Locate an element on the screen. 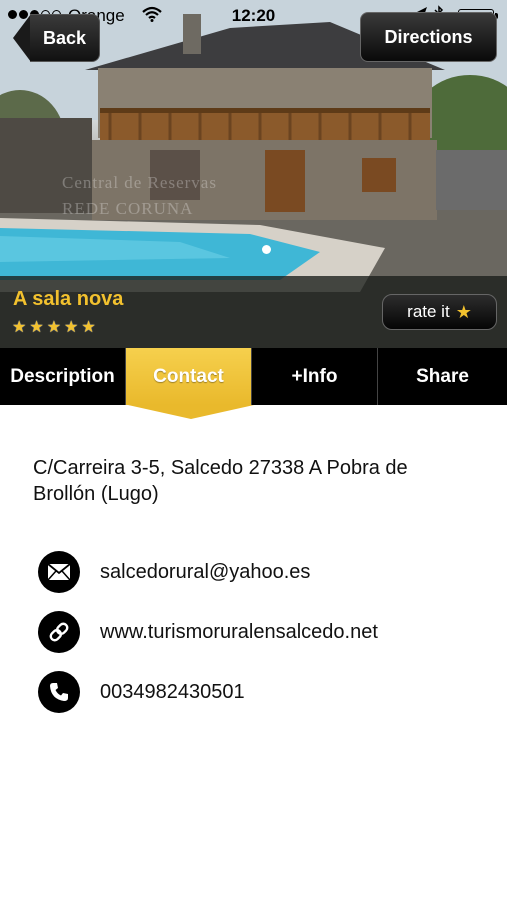 The height and width of the screenshot is (900, 507). back-button: Back is located at coordinates (65, 38).